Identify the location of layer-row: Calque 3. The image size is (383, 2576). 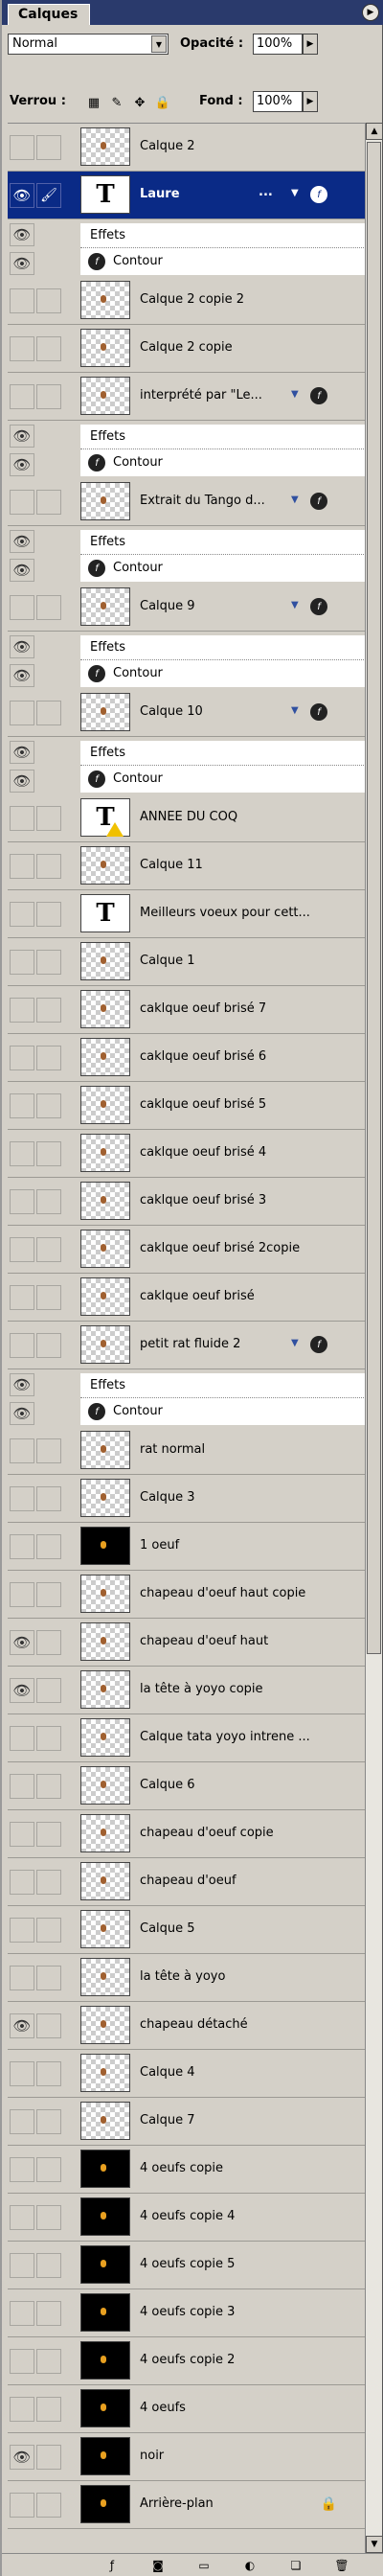
(187, 1499).